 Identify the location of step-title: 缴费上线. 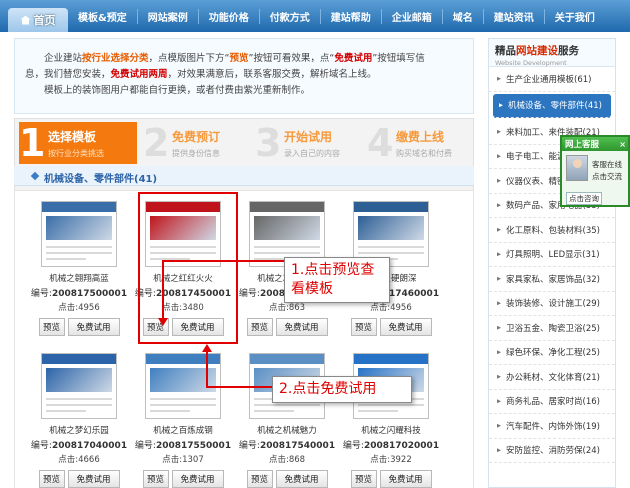
(420, 136).